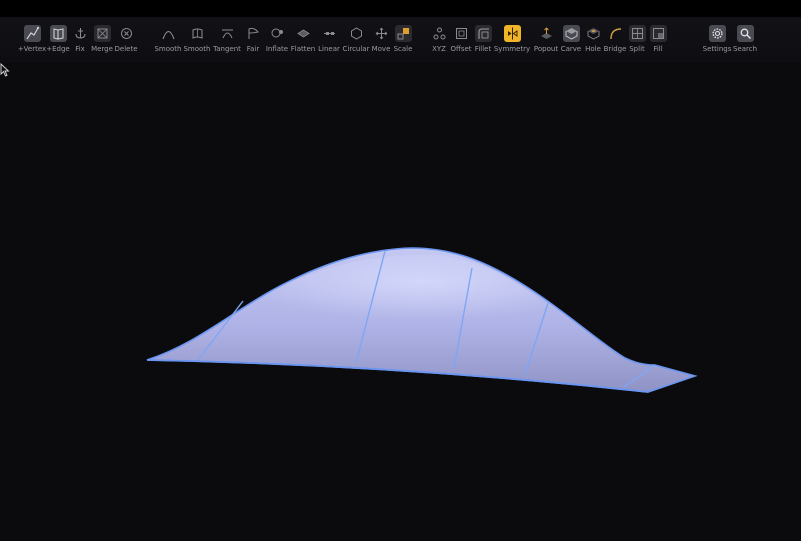 This screenshot has width=801, height=541. Describe the element at coordinates (658, 49) in the screenshot. I see `tool-fill-label: Fill` at that location.